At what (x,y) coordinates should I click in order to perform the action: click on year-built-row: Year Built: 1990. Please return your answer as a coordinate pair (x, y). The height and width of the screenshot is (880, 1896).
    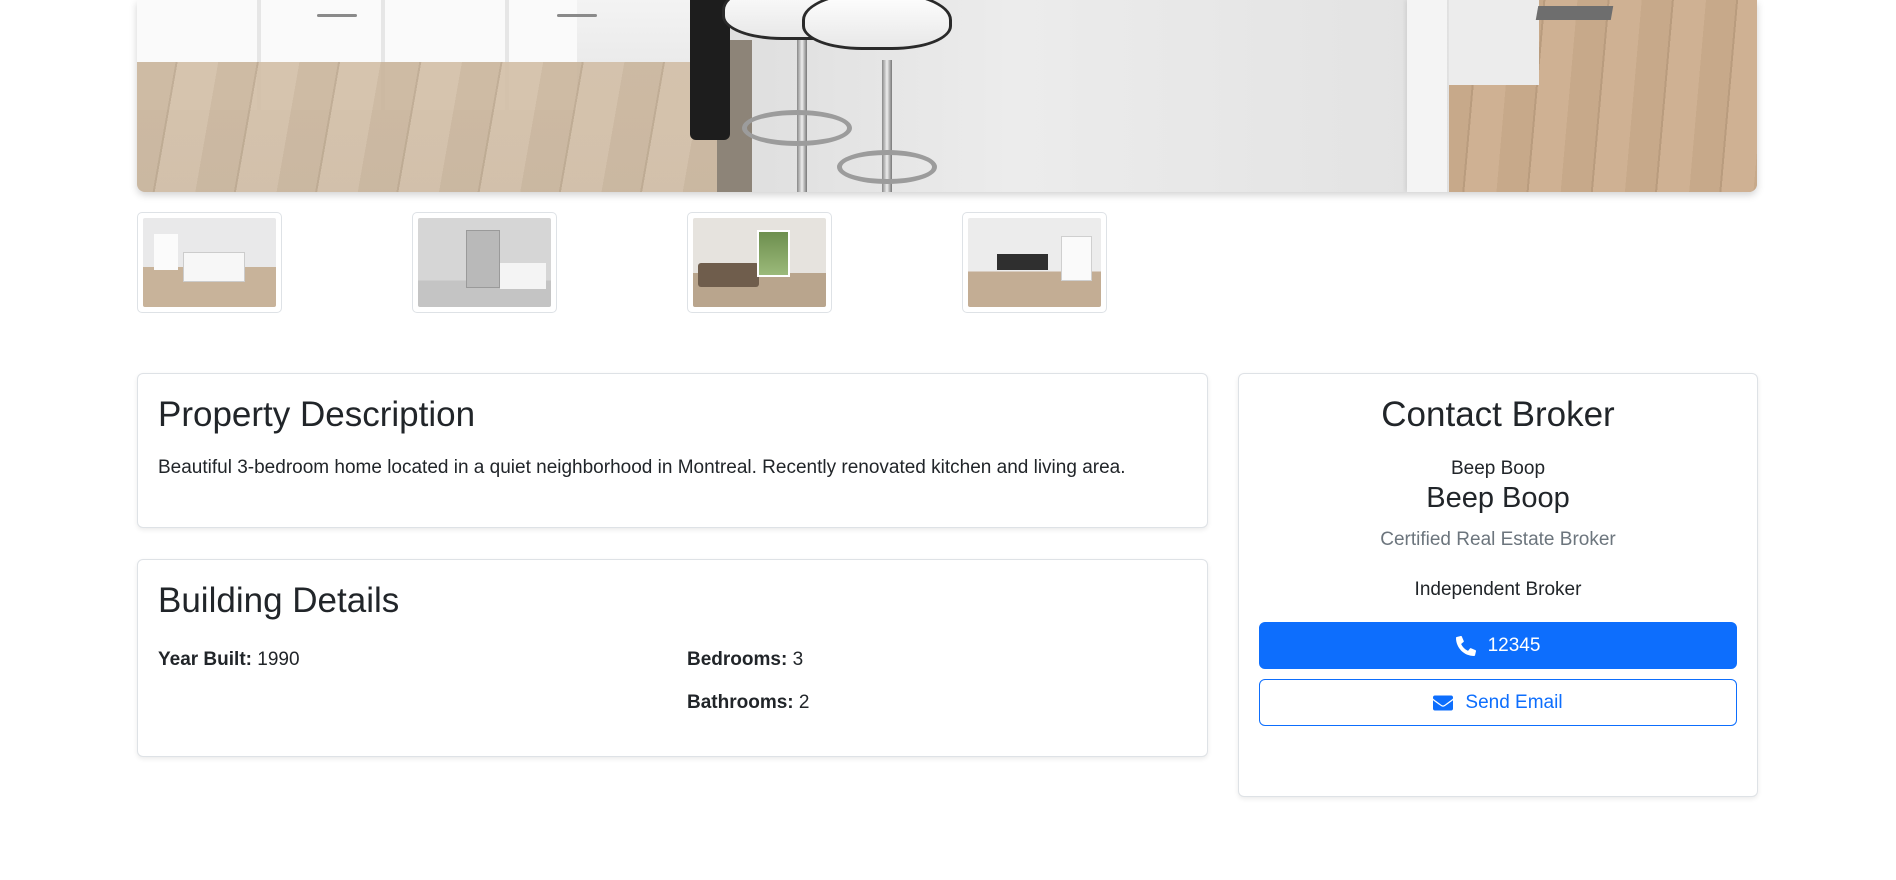
    Looking at the image, I should click on (229, 660).